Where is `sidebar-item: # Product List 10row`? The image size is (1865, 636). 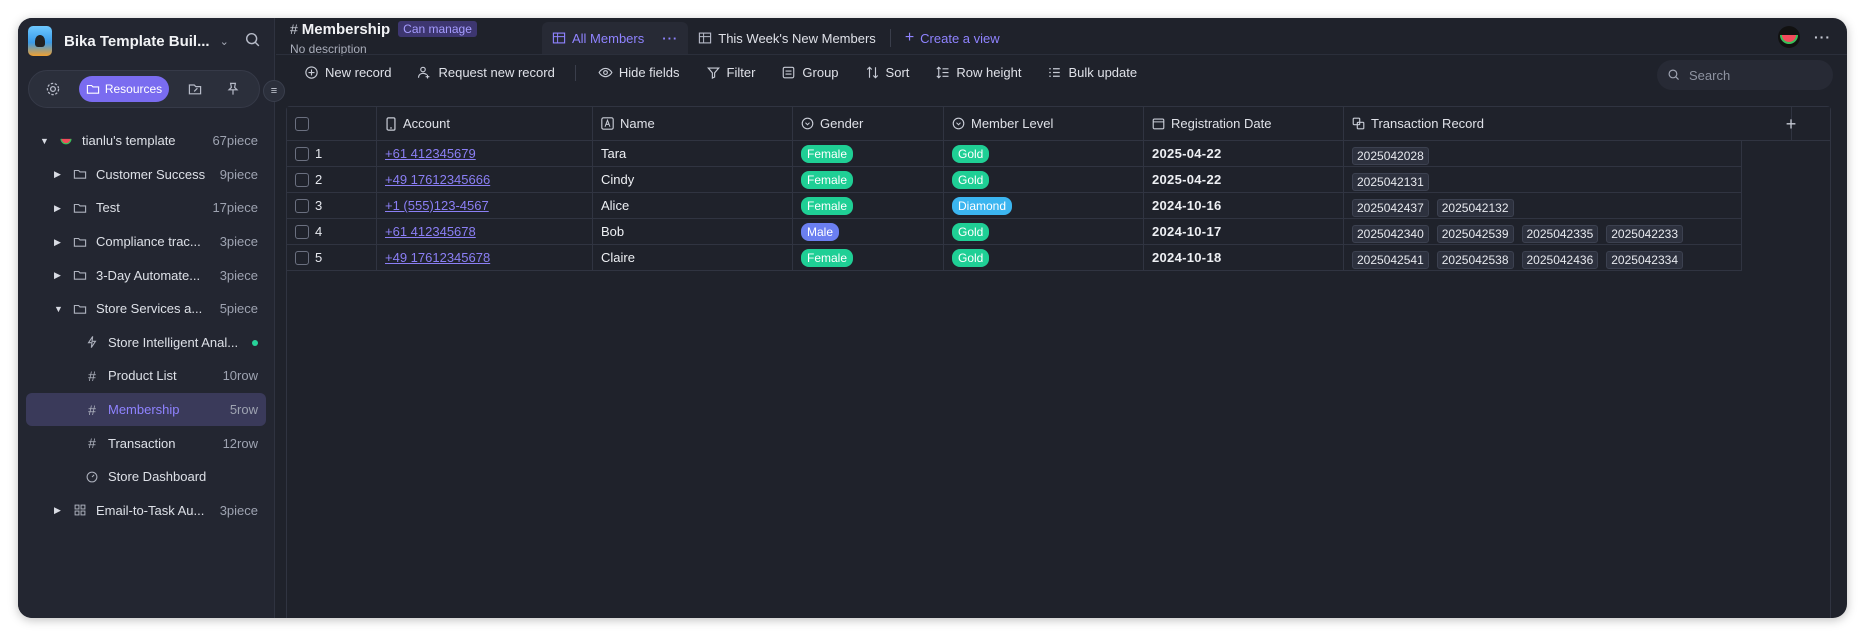 sidebar-item: # Product List 10row is located at coordinates (146, 376).